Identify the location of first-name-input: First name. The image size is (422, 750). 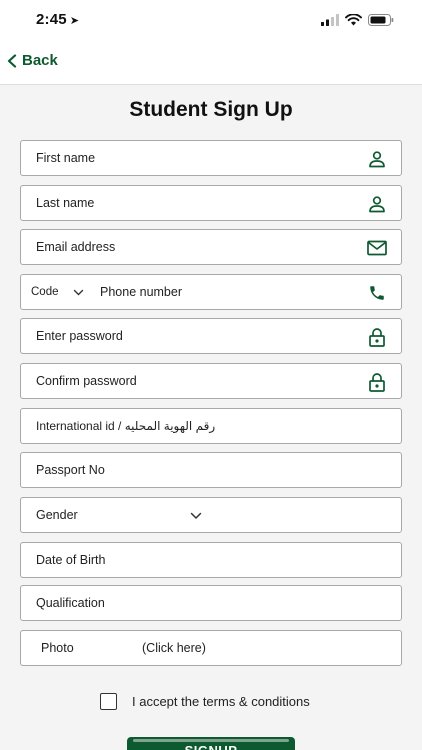
(211, 158).